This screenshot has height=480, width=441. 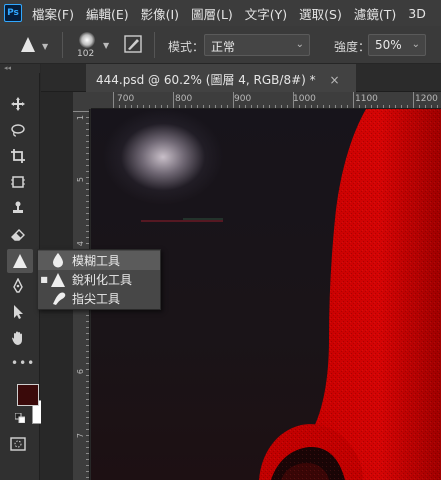 I want to click on ruler-label: 900, so click(x=243, y=99).